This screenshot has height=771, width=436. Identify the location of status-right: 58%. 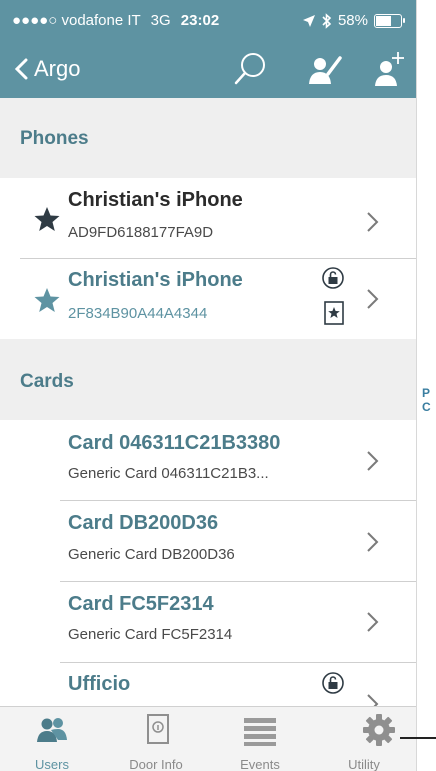
(353, 20).